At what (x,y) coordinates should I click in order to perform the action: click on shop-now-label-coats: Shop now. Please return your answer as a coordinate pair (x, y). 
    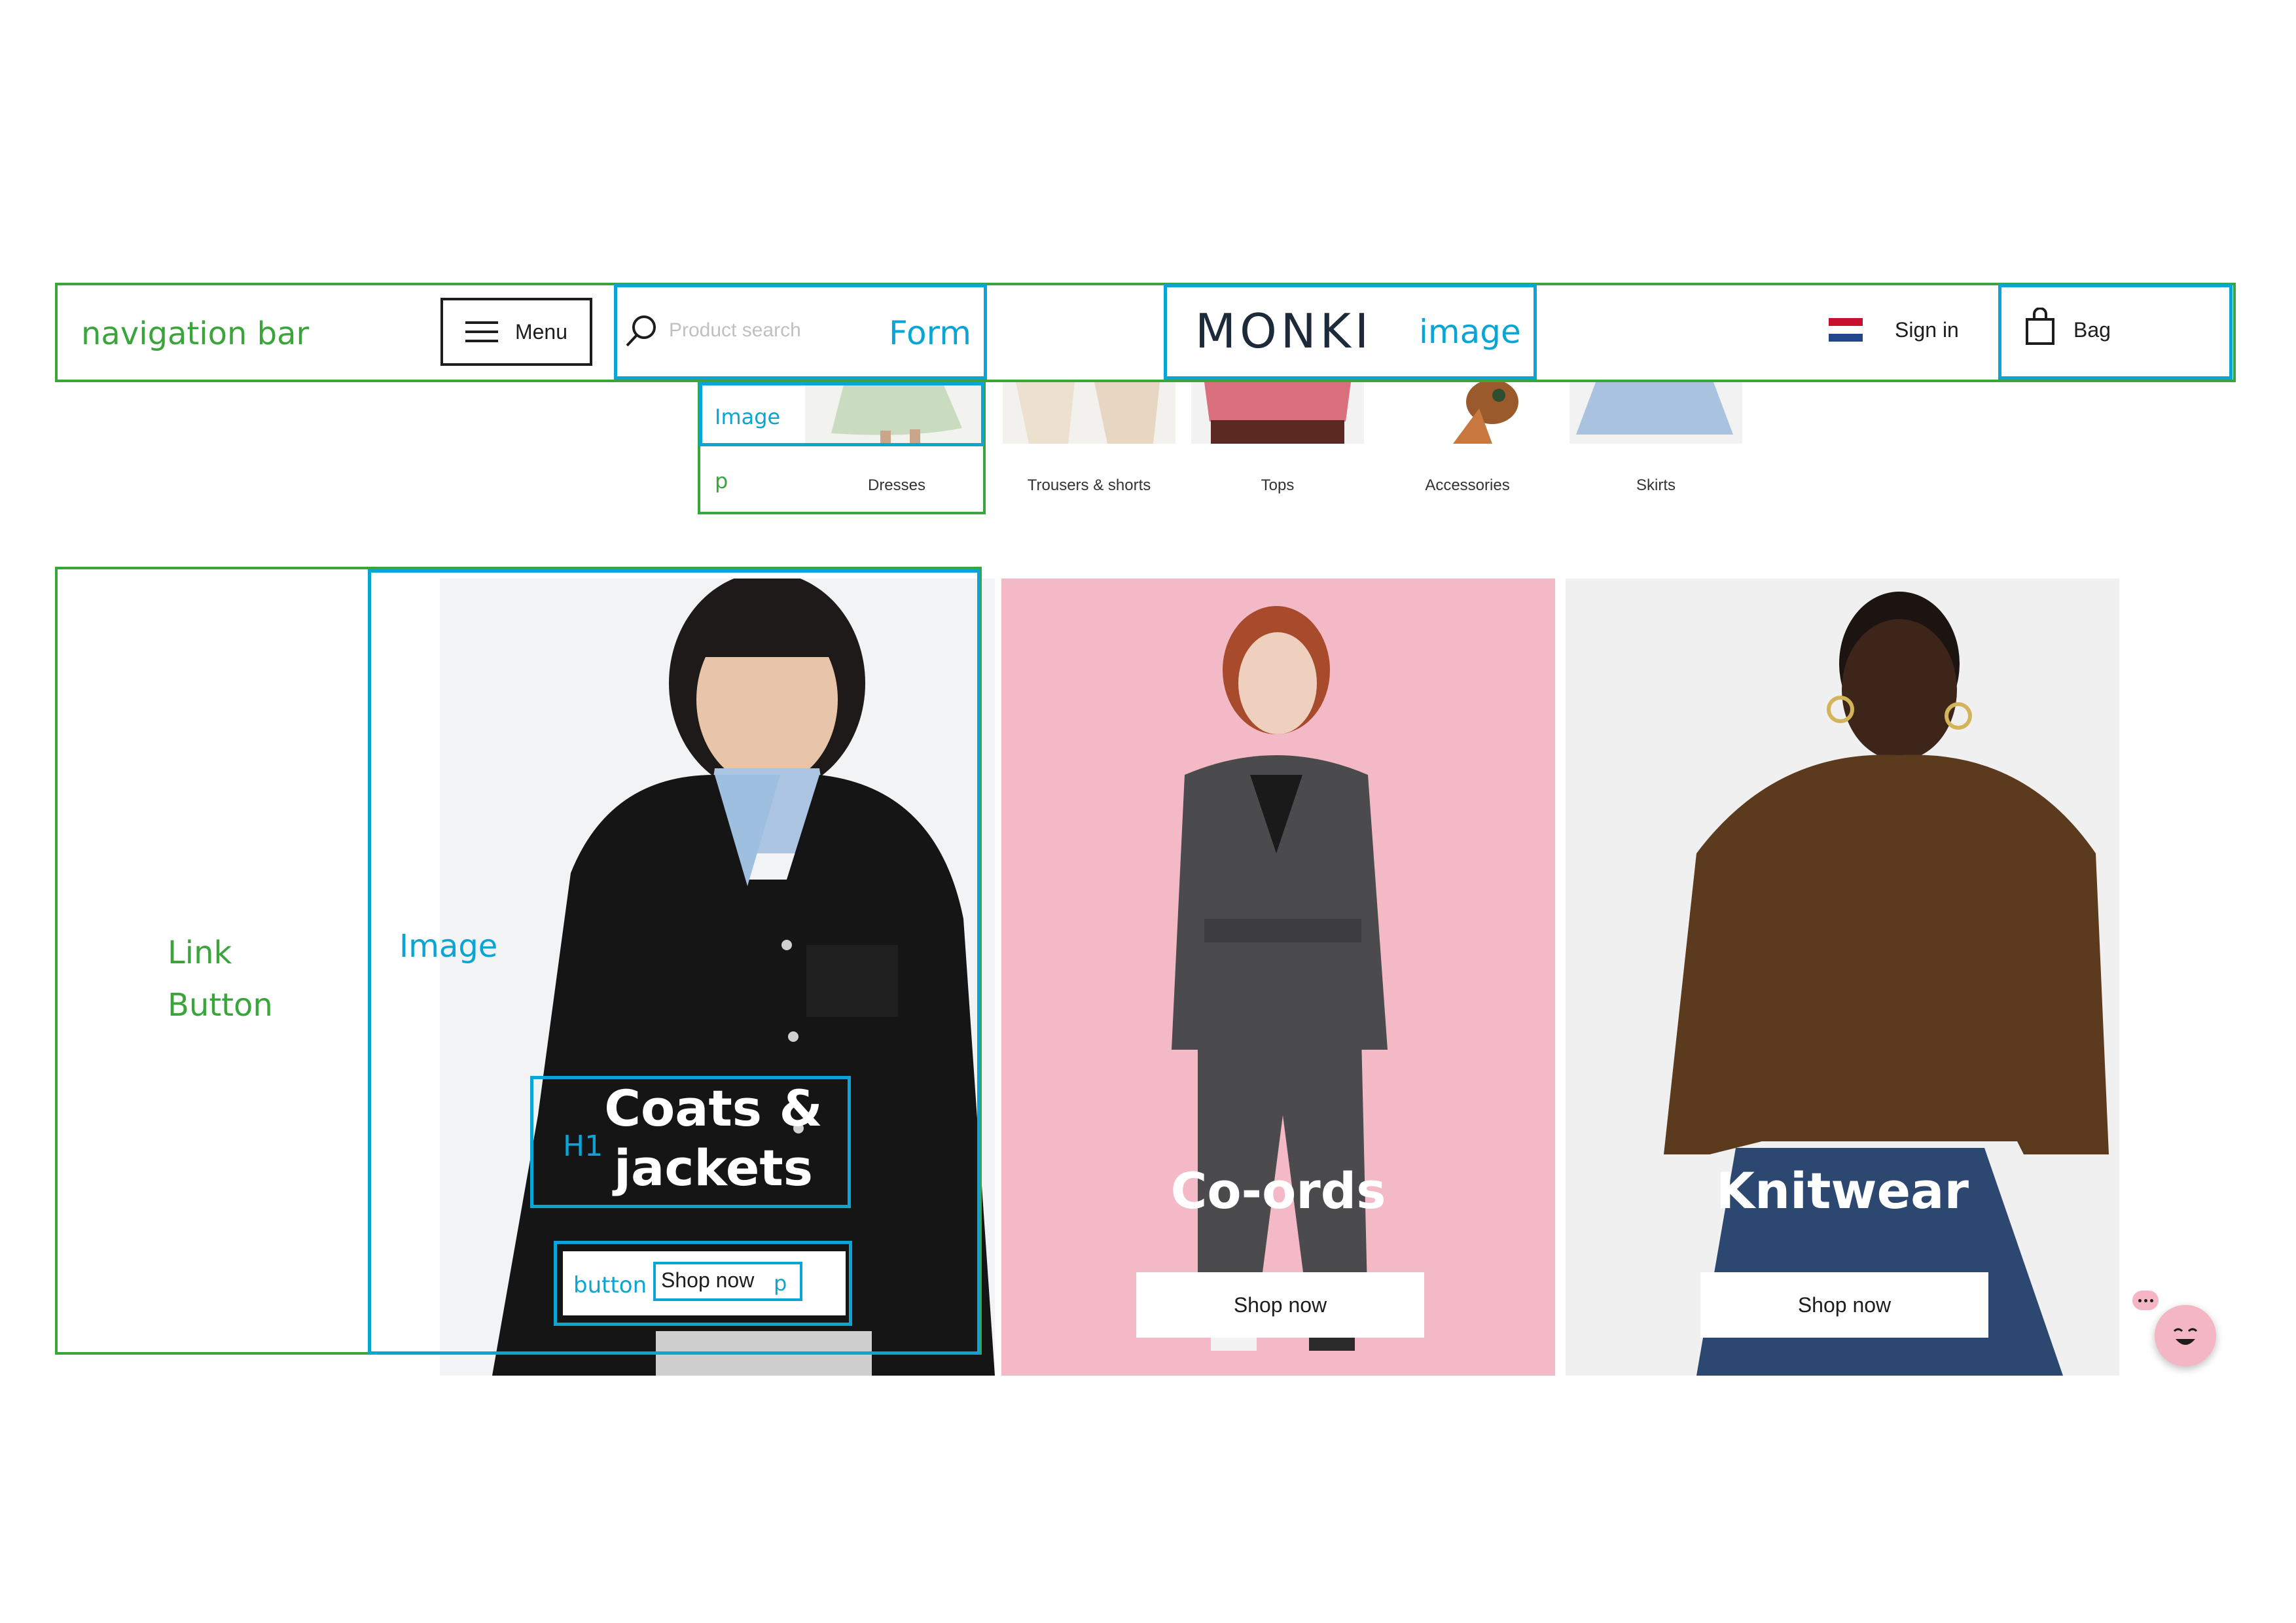
    Looking at the image, I should click on (708, 1280).